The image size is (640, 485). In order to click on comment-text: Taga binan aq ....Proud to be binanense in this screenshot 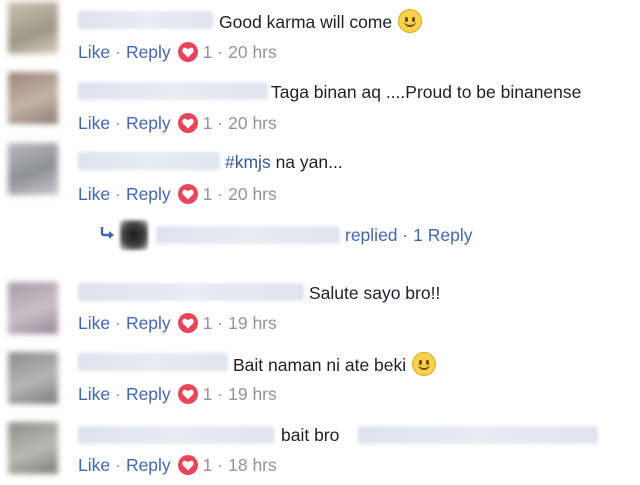, I will do `click(426, 92)`.